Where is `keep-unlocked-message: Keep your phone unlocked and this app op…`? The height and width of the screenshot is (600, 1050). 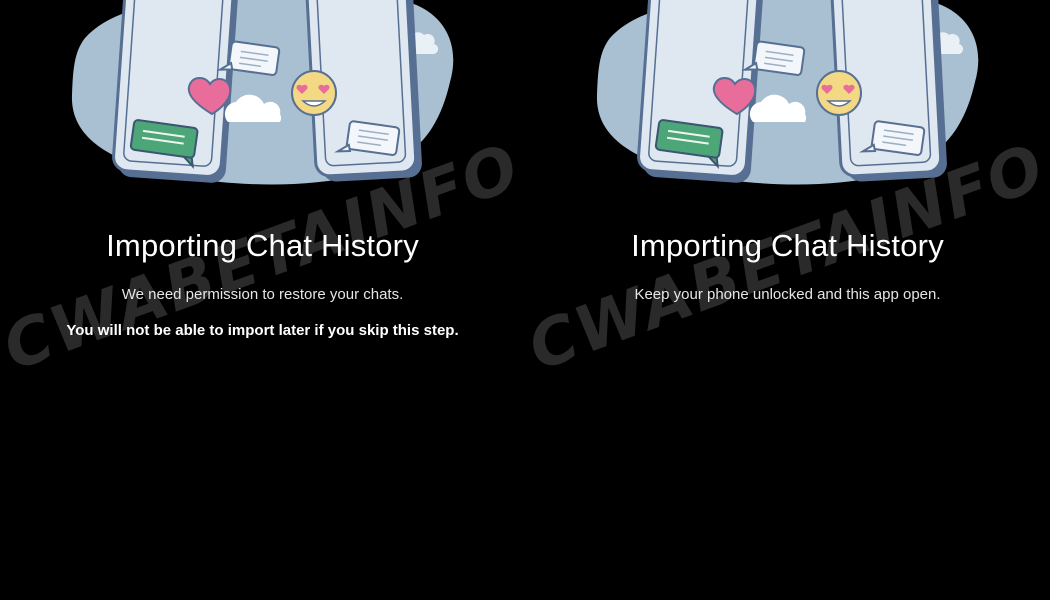 keep-unlocked-message: Keep your phone unlocked and this app op… is located at coordinates (787, 294).